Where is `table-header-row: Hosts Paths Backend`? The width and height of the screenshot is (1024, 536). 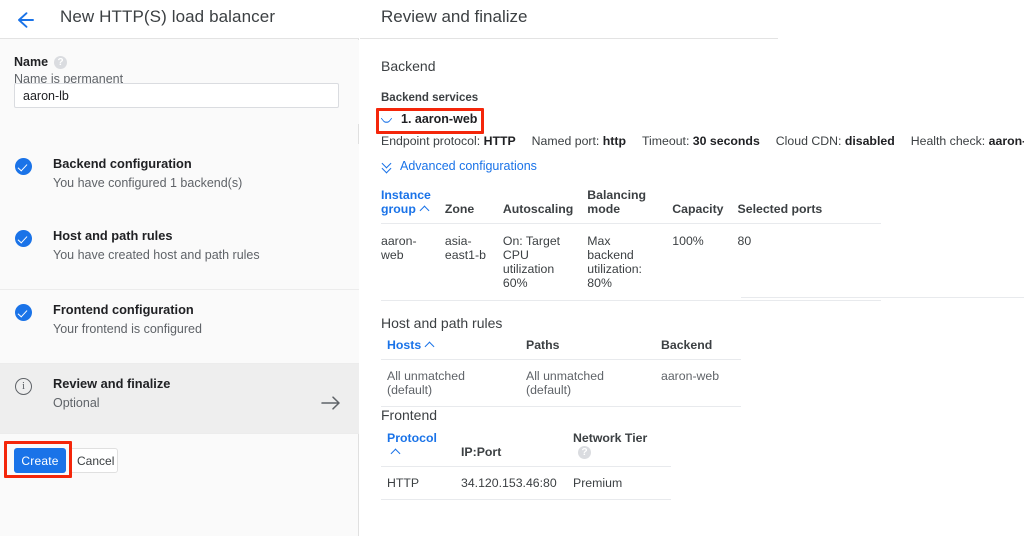 table-header-row: Hosts Paths Backend is located at coordinates (561, 349).